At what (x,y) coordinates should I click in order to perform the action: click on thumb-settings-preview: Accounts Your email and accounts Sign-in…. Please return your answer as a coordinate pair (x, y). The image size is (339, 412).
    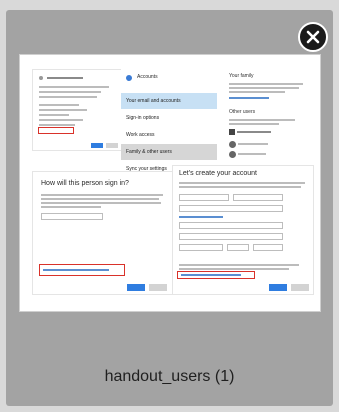
    Looking at the image, I should click on (169, 120).